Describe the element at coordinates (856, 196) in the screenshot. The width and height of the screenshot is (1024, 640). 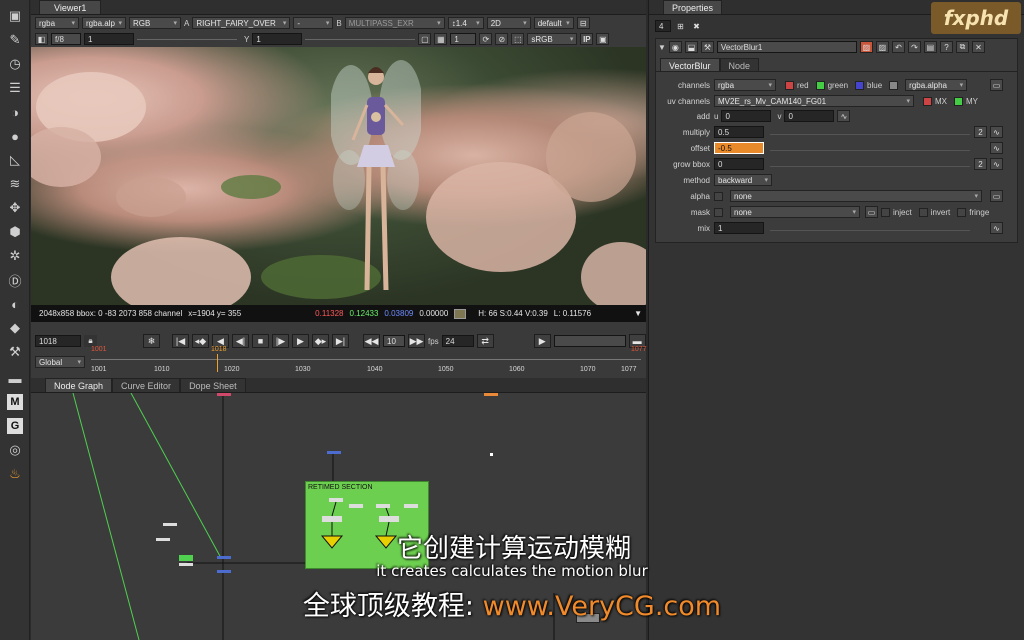
I see `alpha-select: none` at that location.